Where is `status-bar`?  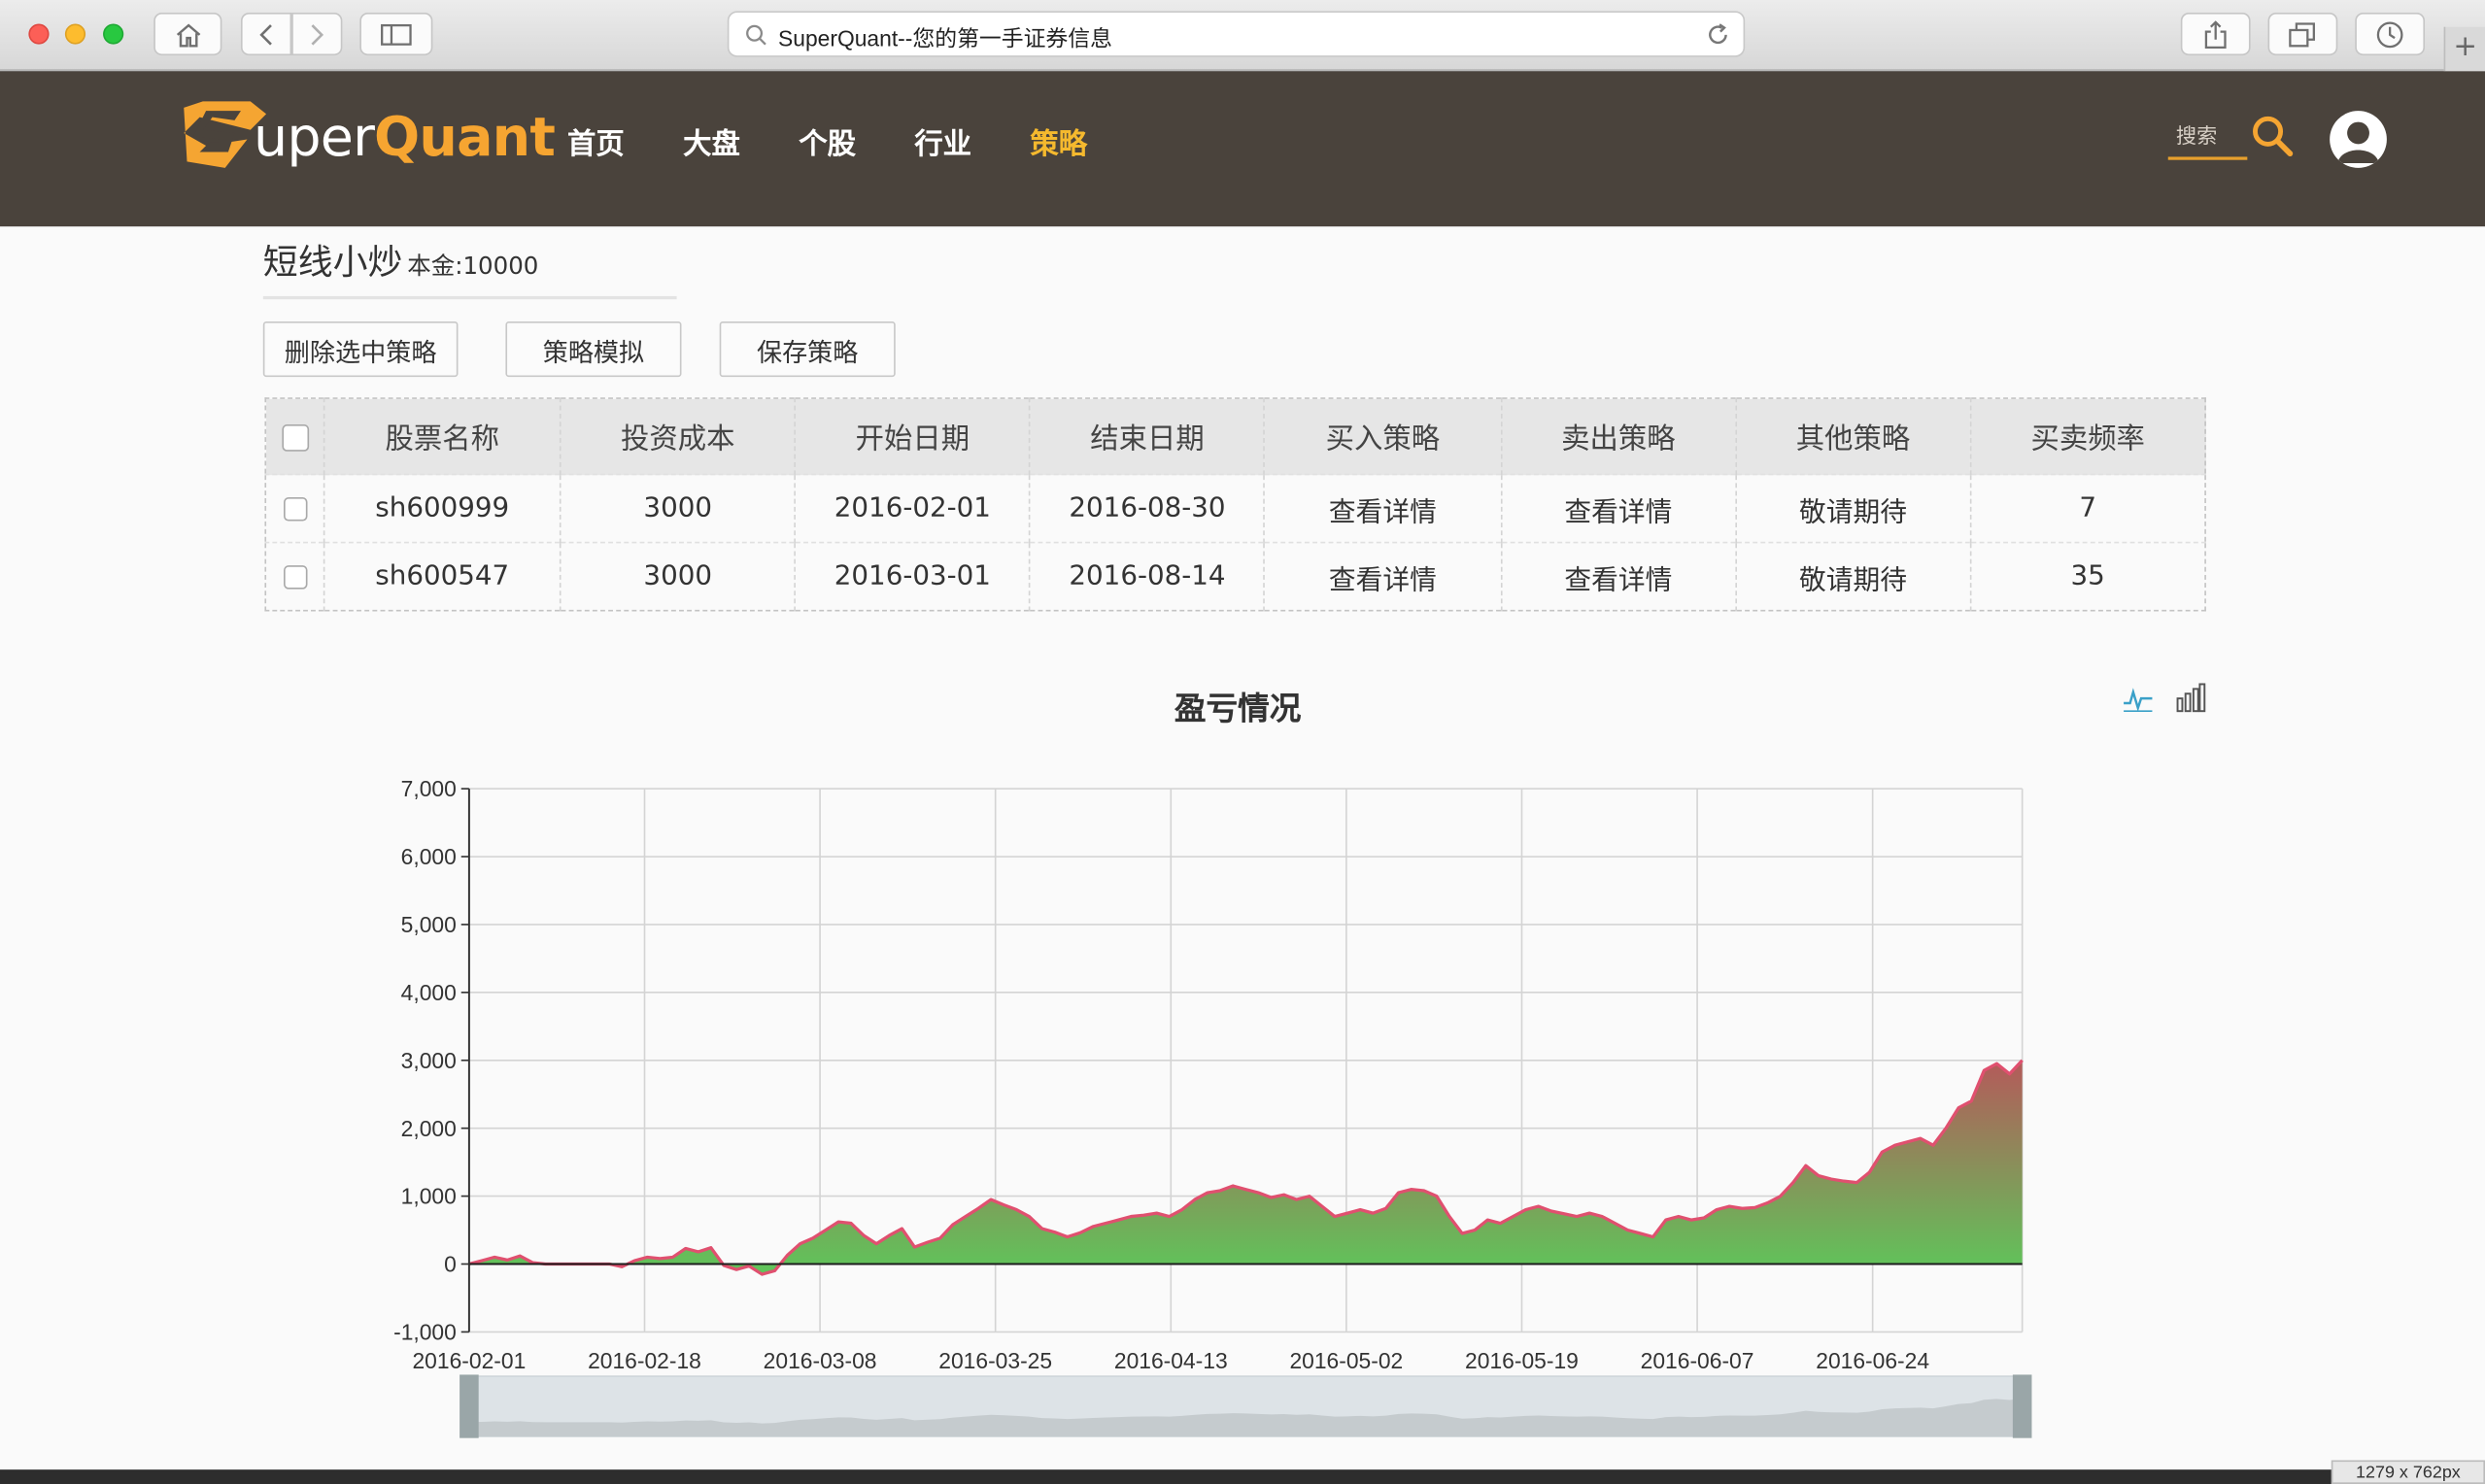 status-bar is located at coordinates (1242, 1476).